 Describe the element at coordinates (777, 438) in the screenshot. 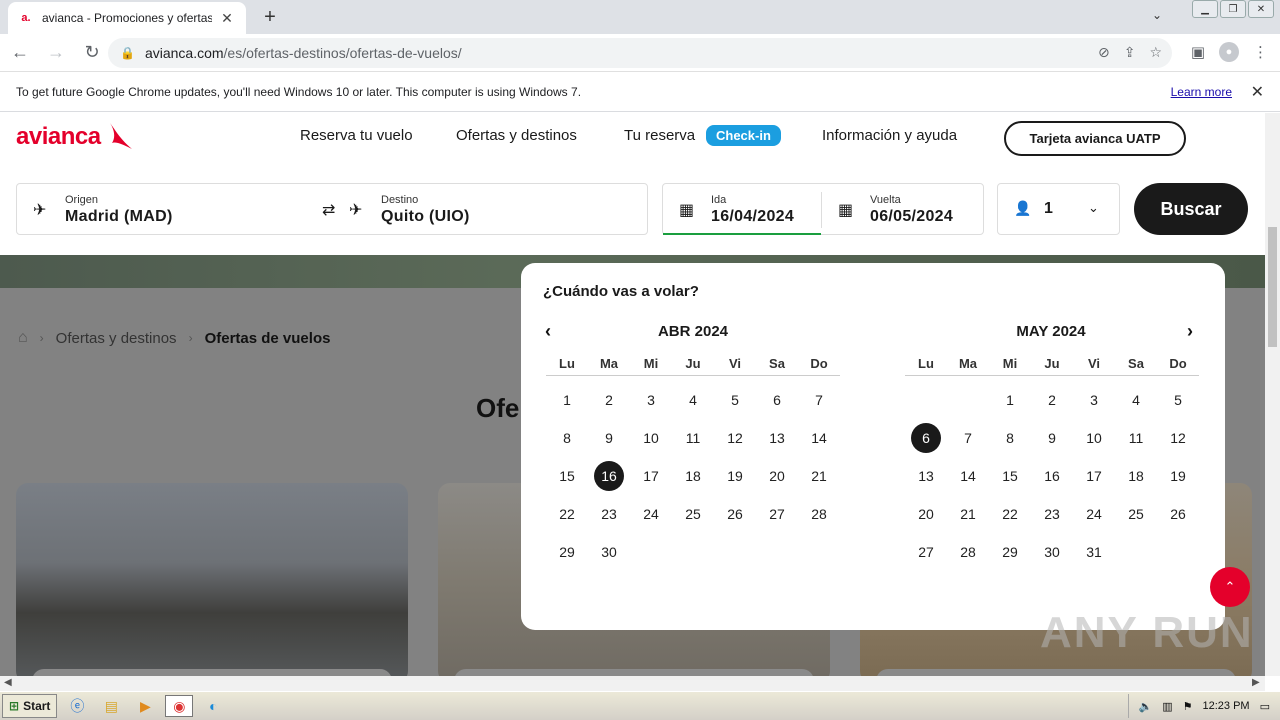

I see `calendar-day: 13` at that location.